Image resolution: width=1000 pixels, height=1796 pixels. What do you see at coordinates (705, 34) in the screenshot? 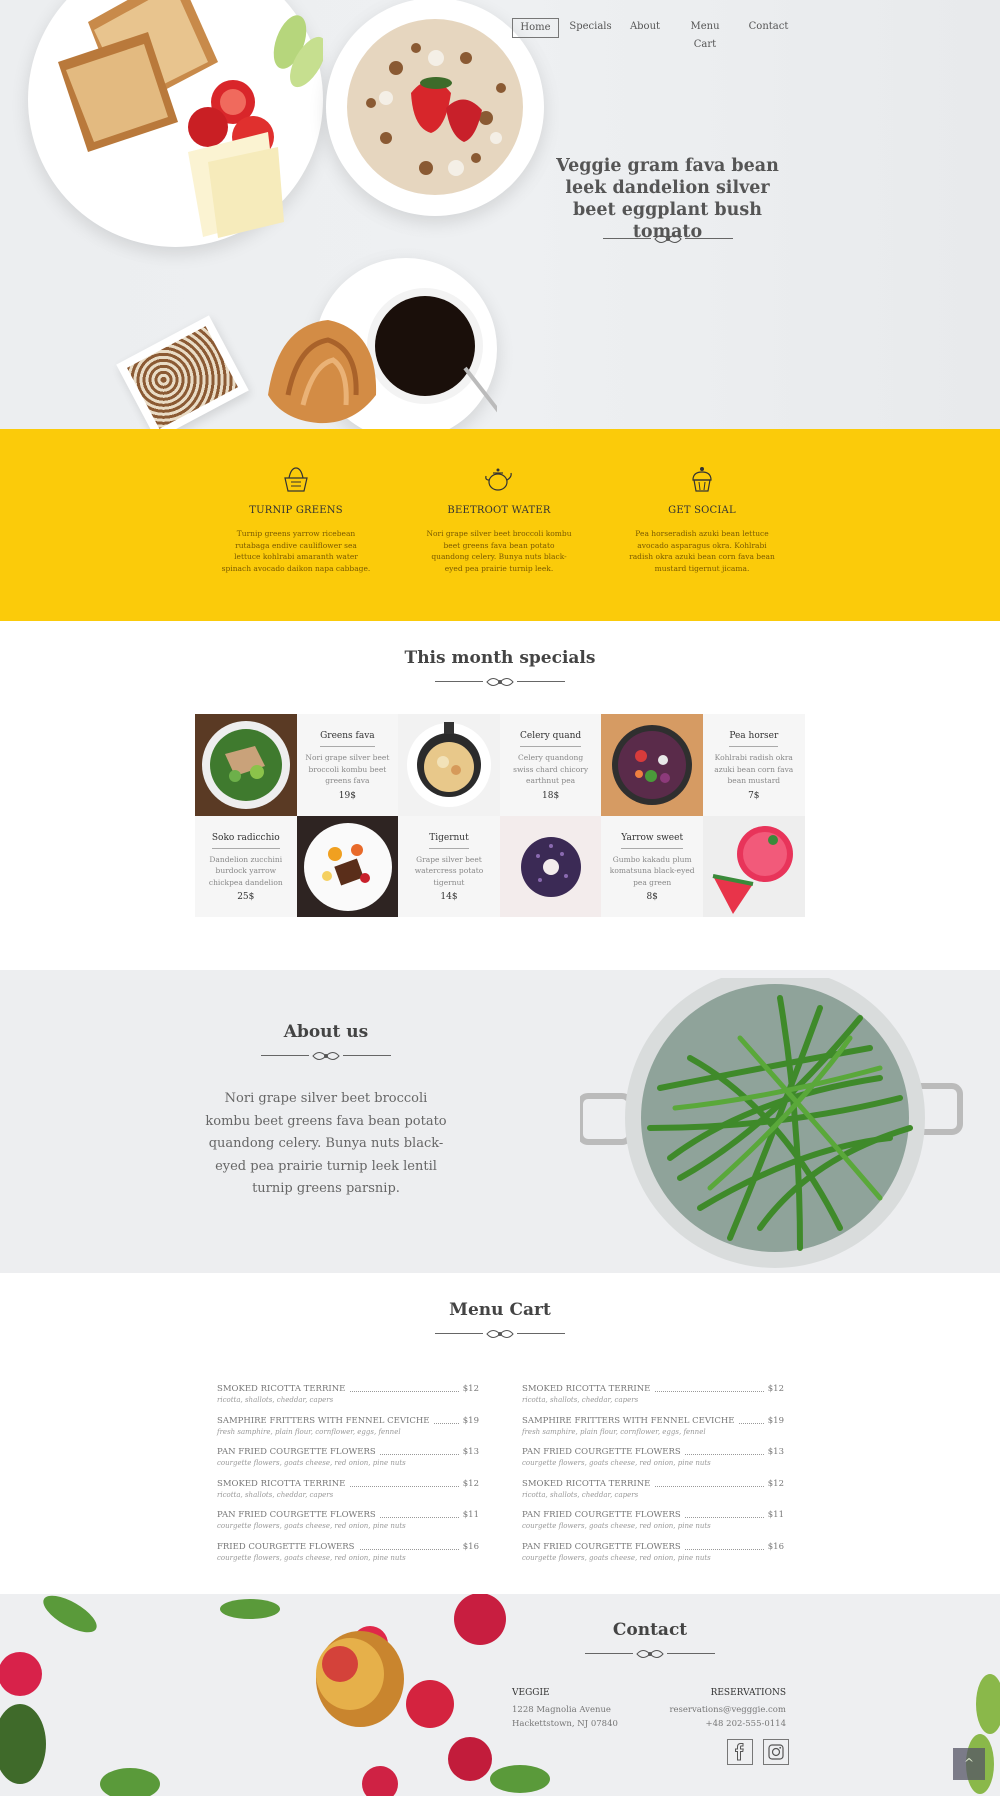
I see `nav-menu-cart: Menu Cart` at bounding box center [705, 34].